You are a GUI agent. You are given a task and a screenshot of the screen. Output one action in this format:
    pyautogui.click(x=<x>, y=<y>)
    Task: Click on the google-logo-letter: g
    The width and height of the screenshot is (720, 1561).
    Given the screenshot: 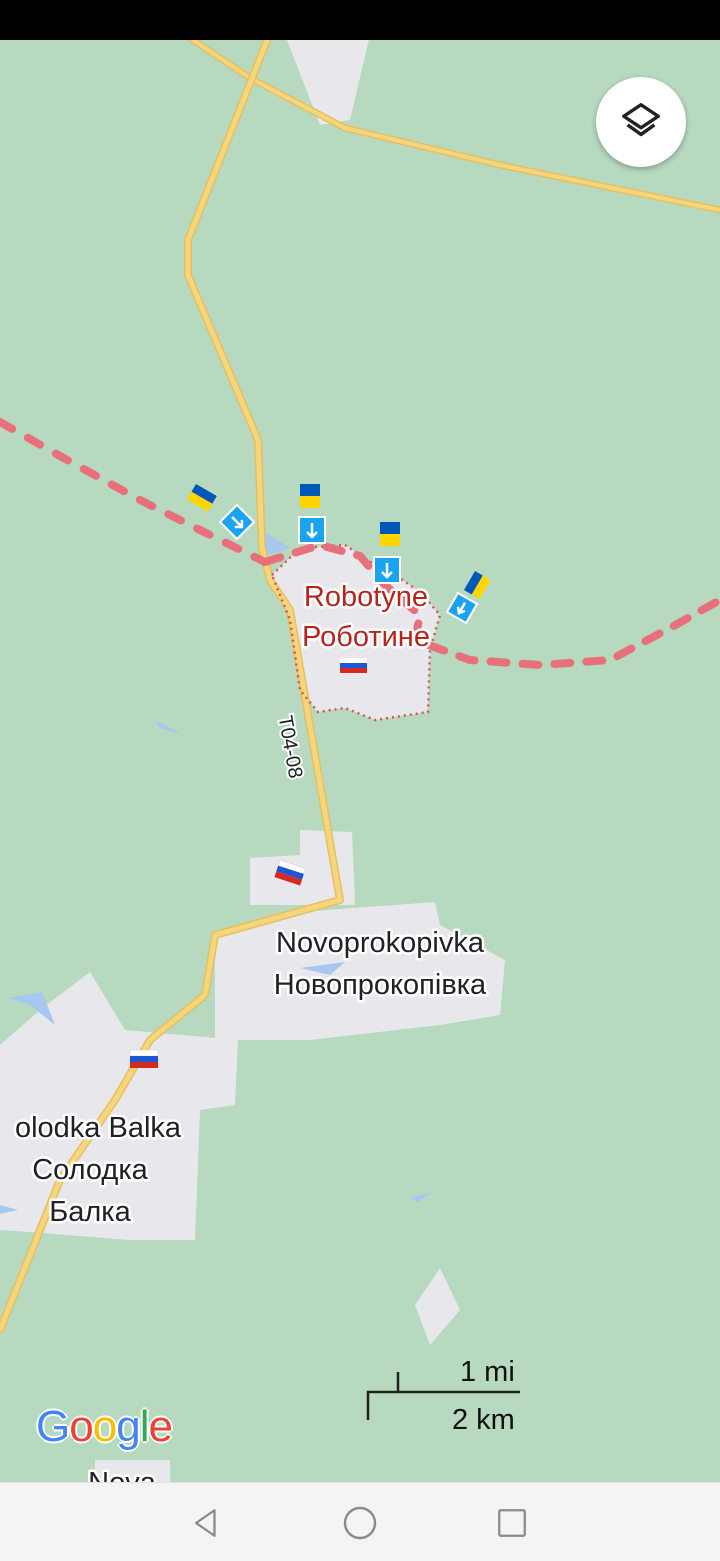 What is the action you would take?
    pyautogui.click(x=128, y=1426)
    